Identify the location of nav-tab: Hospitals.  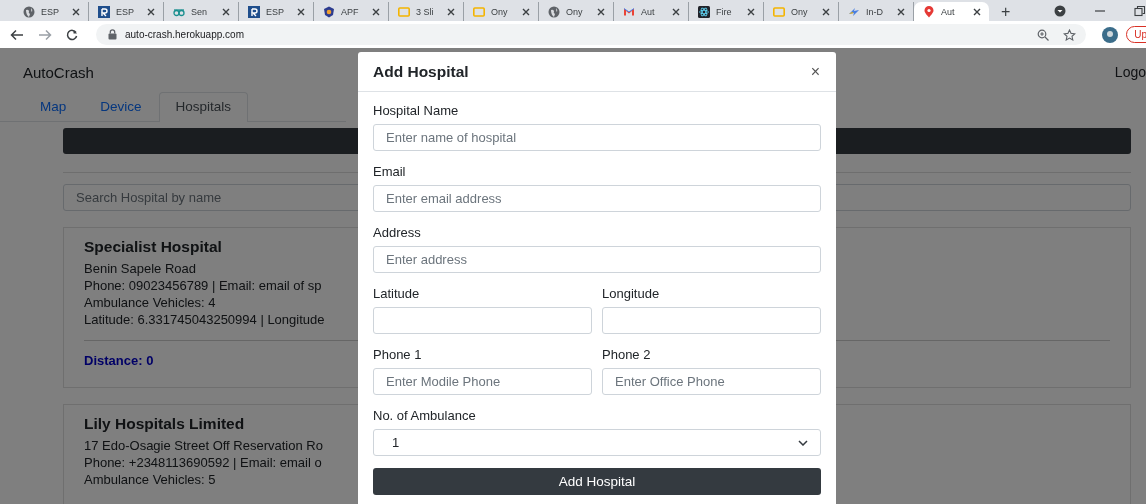
(203, 107).